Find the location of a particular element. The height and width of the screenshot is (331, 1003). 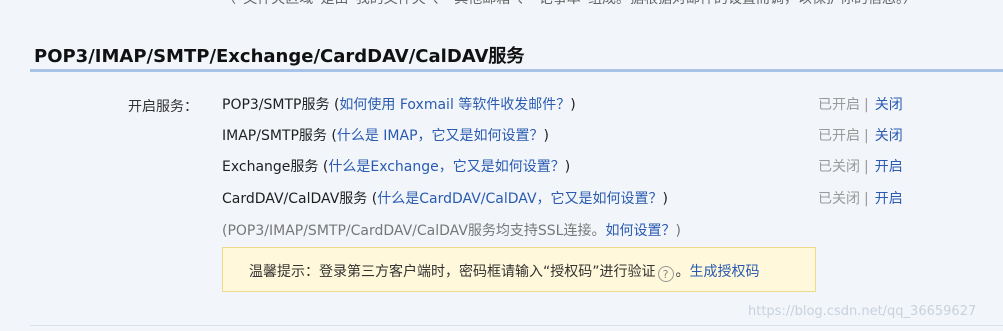

service-name: CardDAV/CalDAV服务 is located at coordinates (295, 199).